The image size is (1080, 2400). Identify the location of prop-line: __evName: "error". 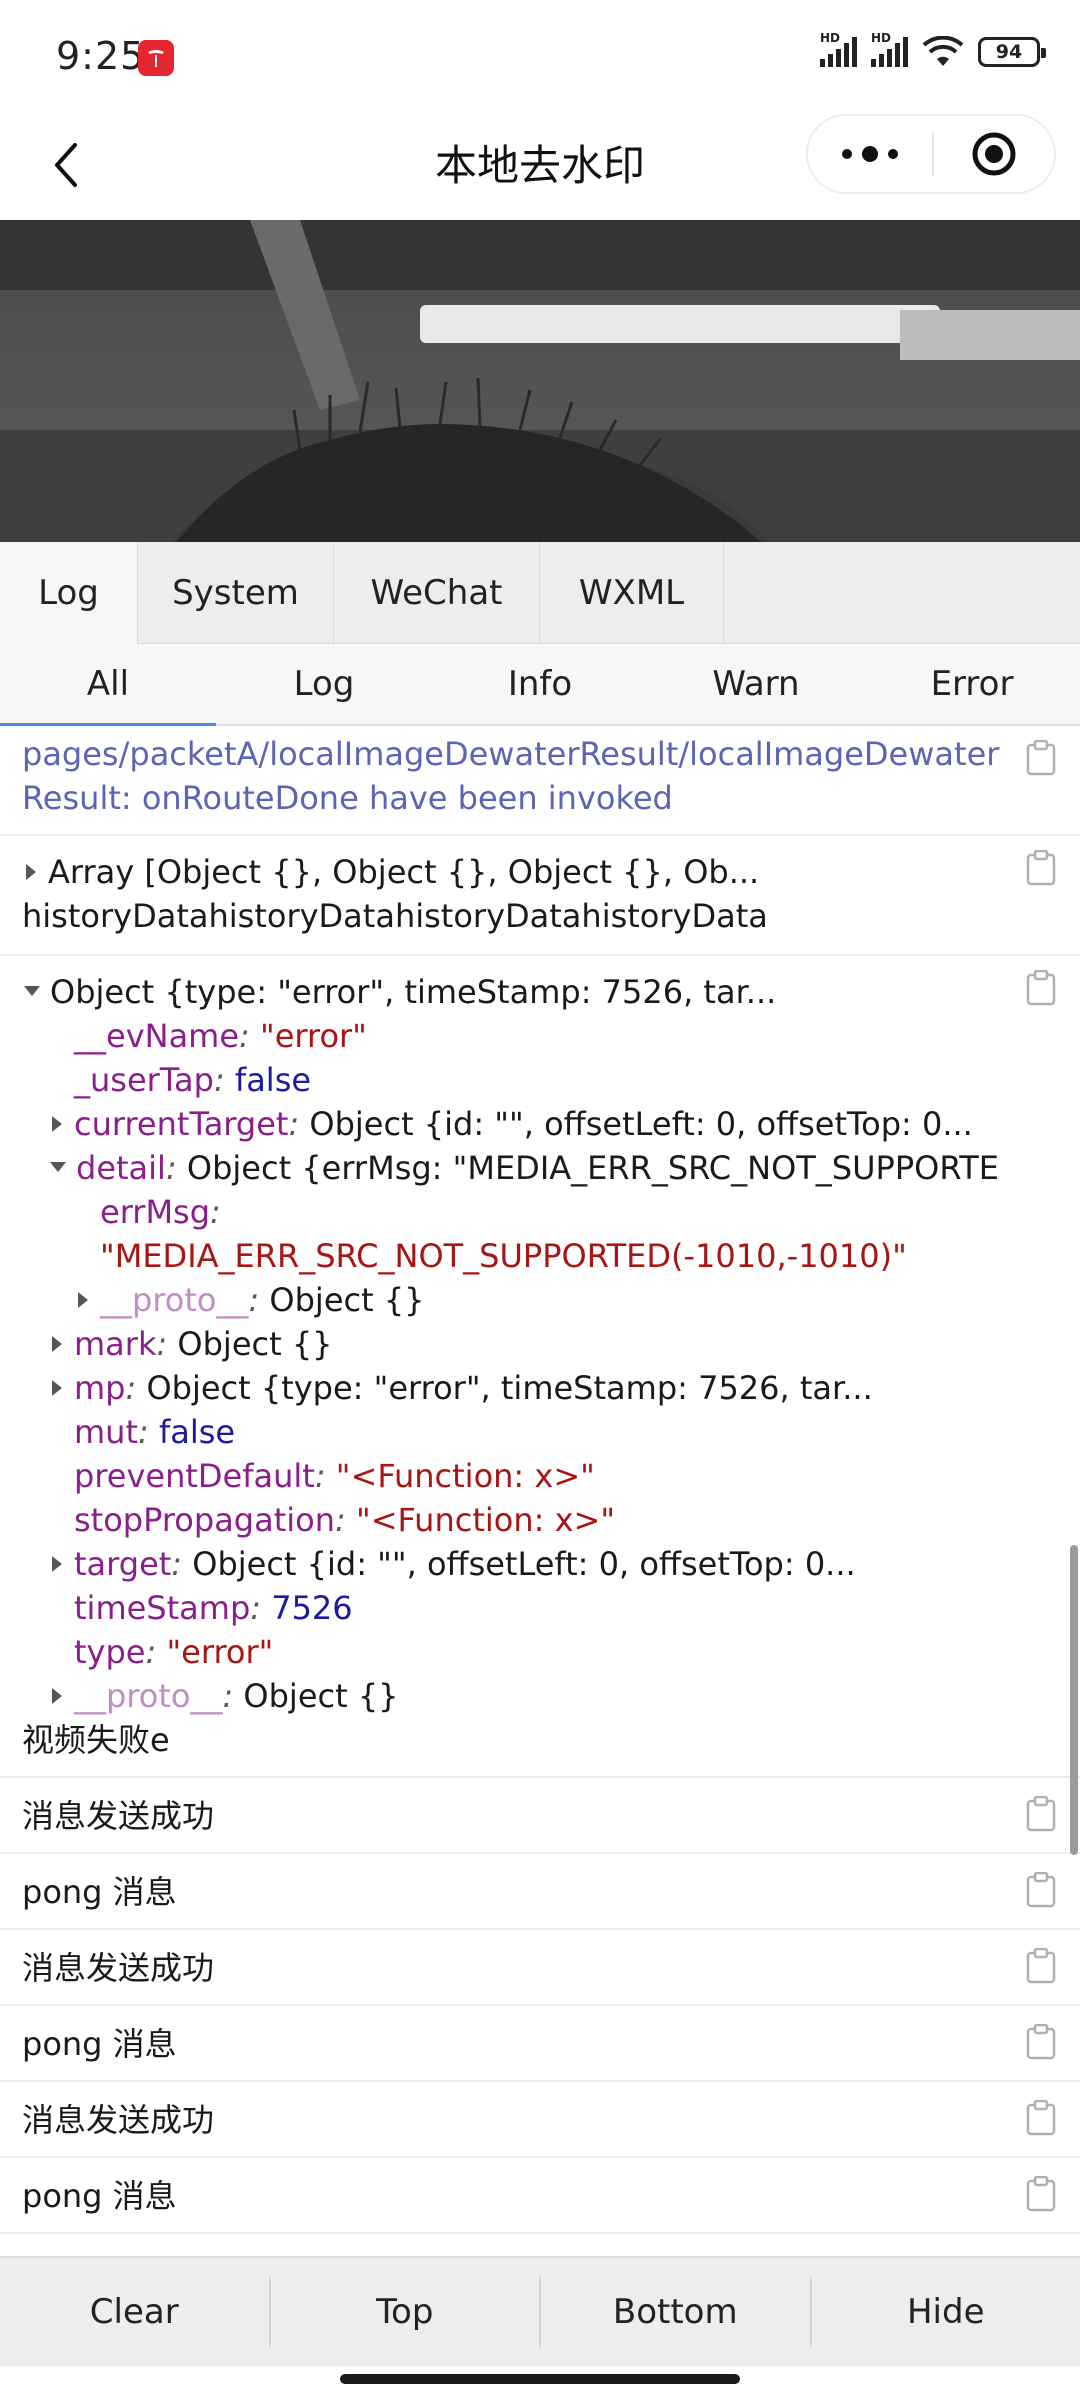
(220, 1036).